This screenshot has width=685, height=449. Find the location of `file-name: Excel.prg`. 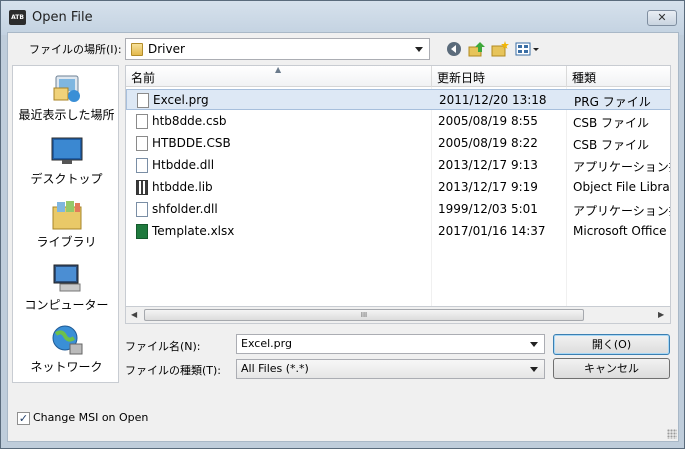

file-name: Excel.prg is located at coordinates (181, 100).